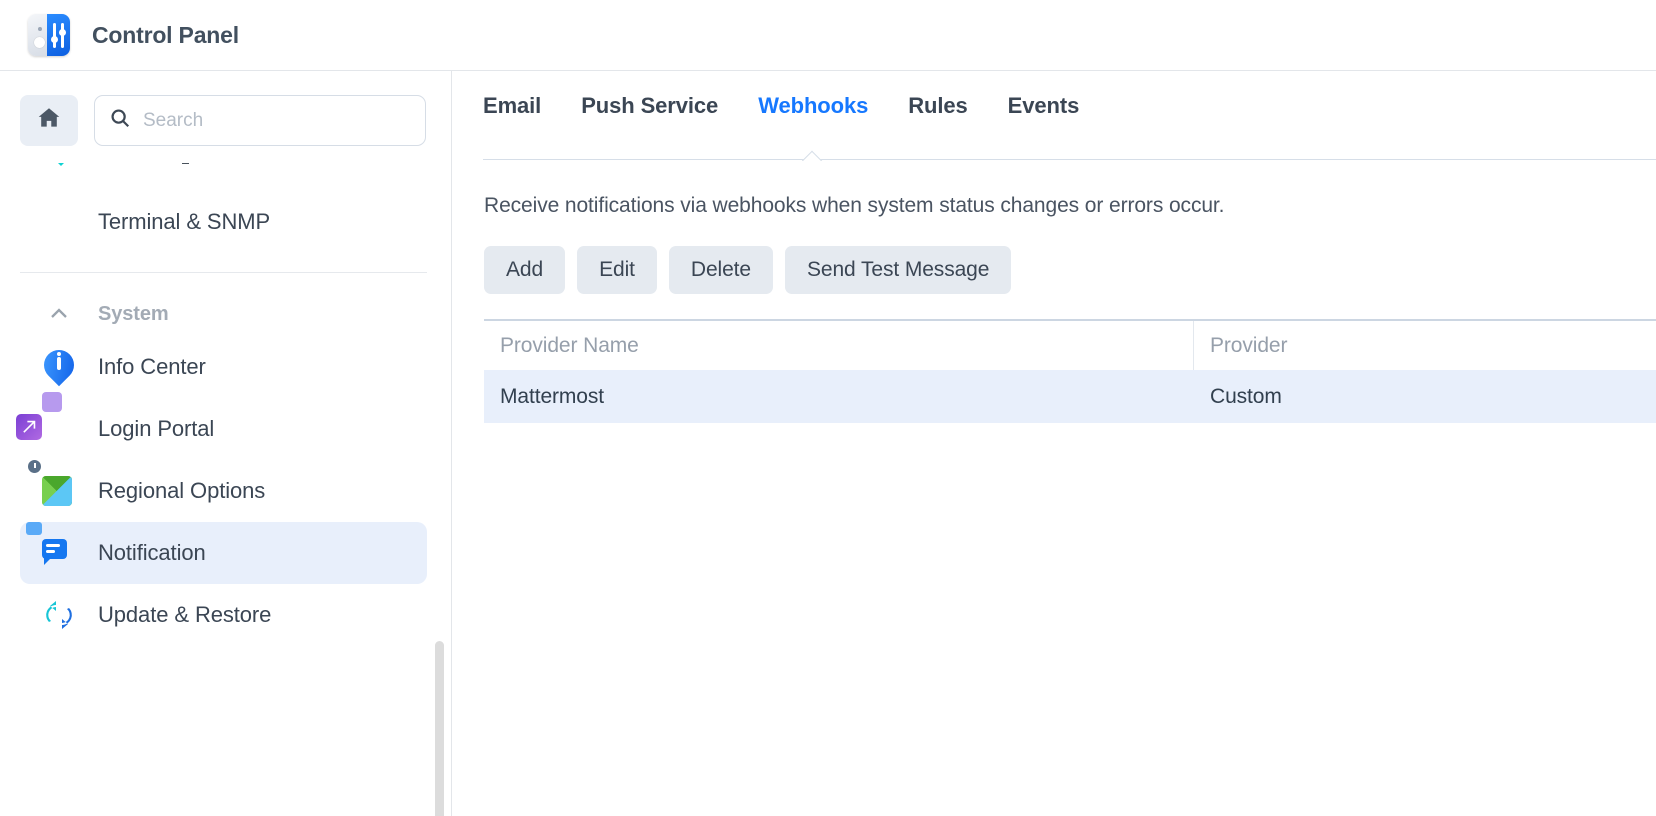 Image resolution: width=1656 pixels, height=816 pixels. I want to click on sidebar-scrollbar, so click(439, 489).